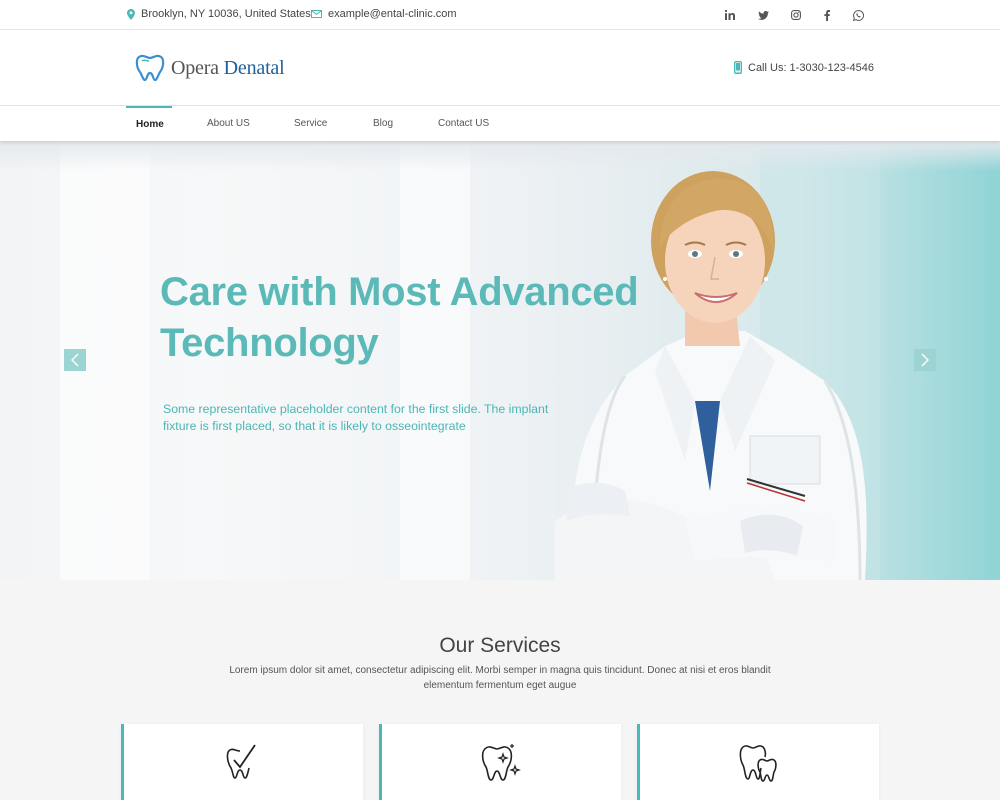  Describe the element at coordinates (730, 15) in the screenshot. I see `linkedin-icon` at that location.